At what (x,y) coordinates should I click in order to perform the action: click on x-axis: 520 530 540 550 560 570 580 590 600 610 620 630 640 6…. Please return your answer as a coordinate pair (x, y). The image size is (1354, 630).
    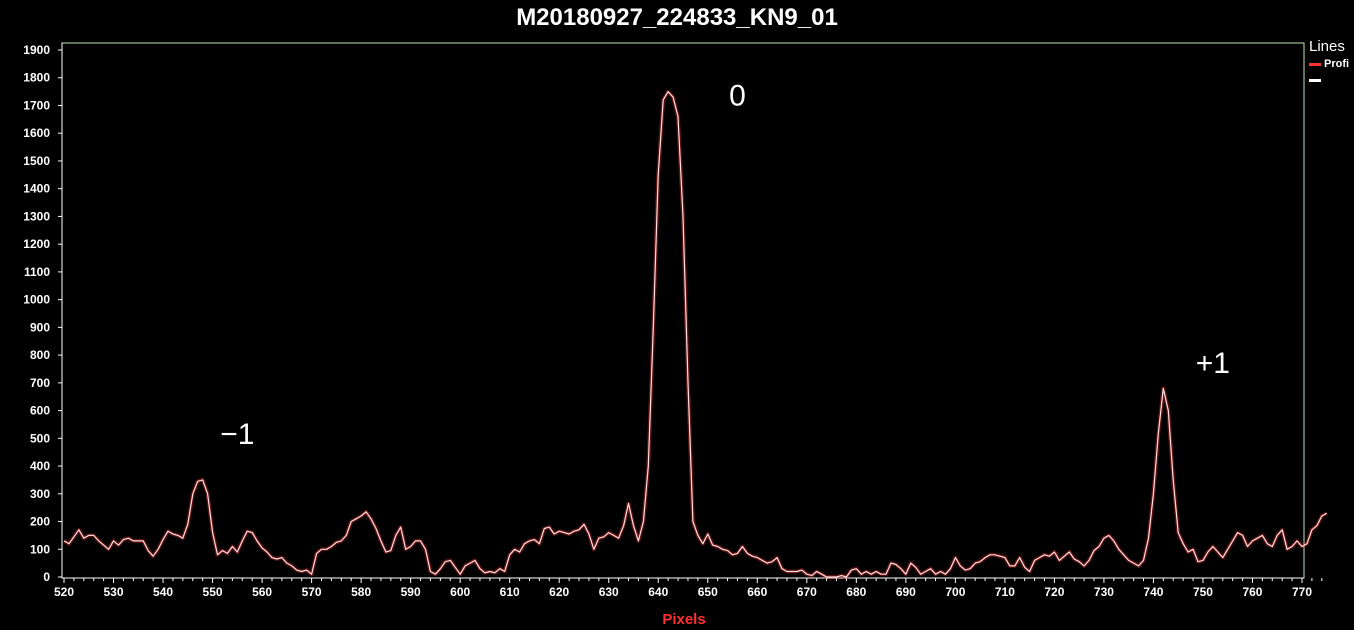
    Looking at the image, I should click on (688, 588).